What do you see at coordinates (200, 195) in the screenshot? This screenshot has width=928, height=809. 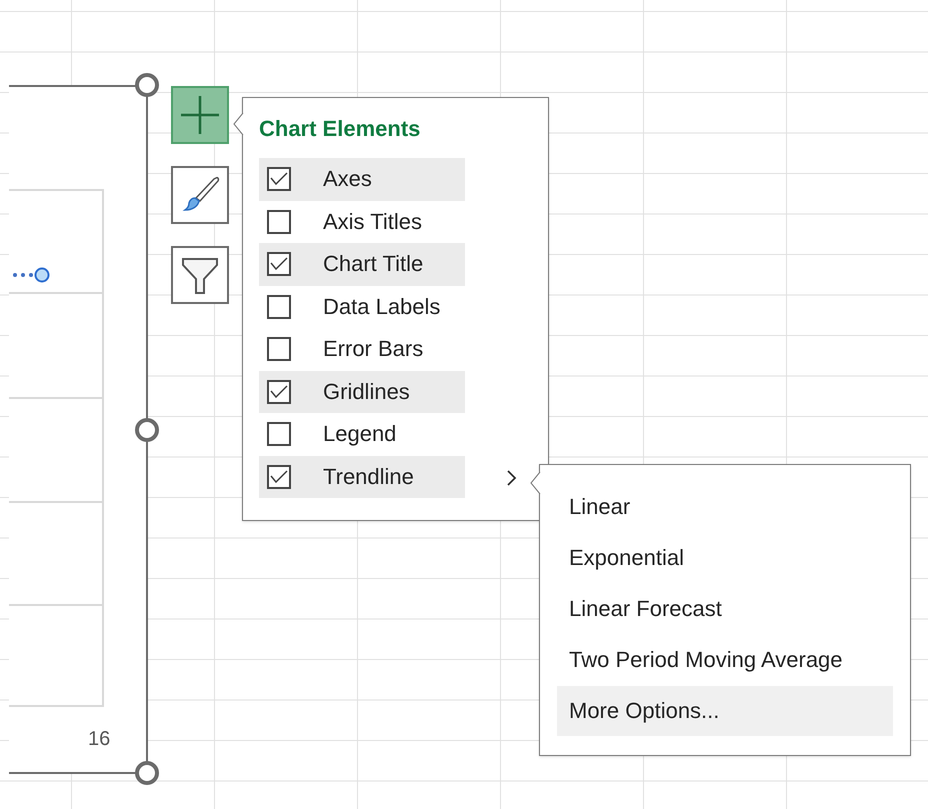 I see `chart-styles-button` at bounding box center [200, 195].